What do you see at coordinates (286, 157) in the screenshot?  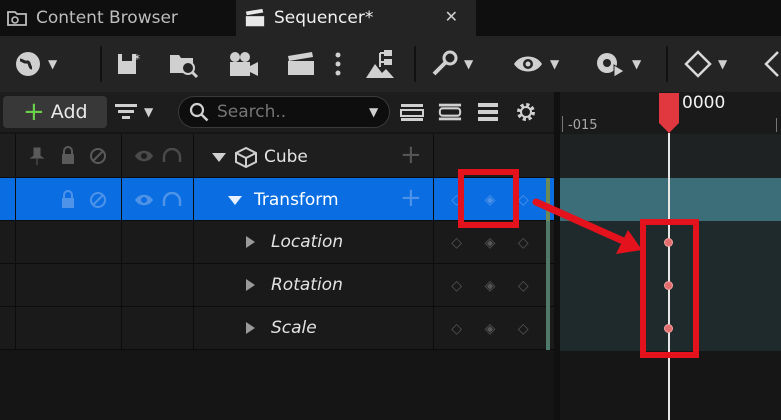 I see `track-label: Cube` at bounding box center [286, 157].